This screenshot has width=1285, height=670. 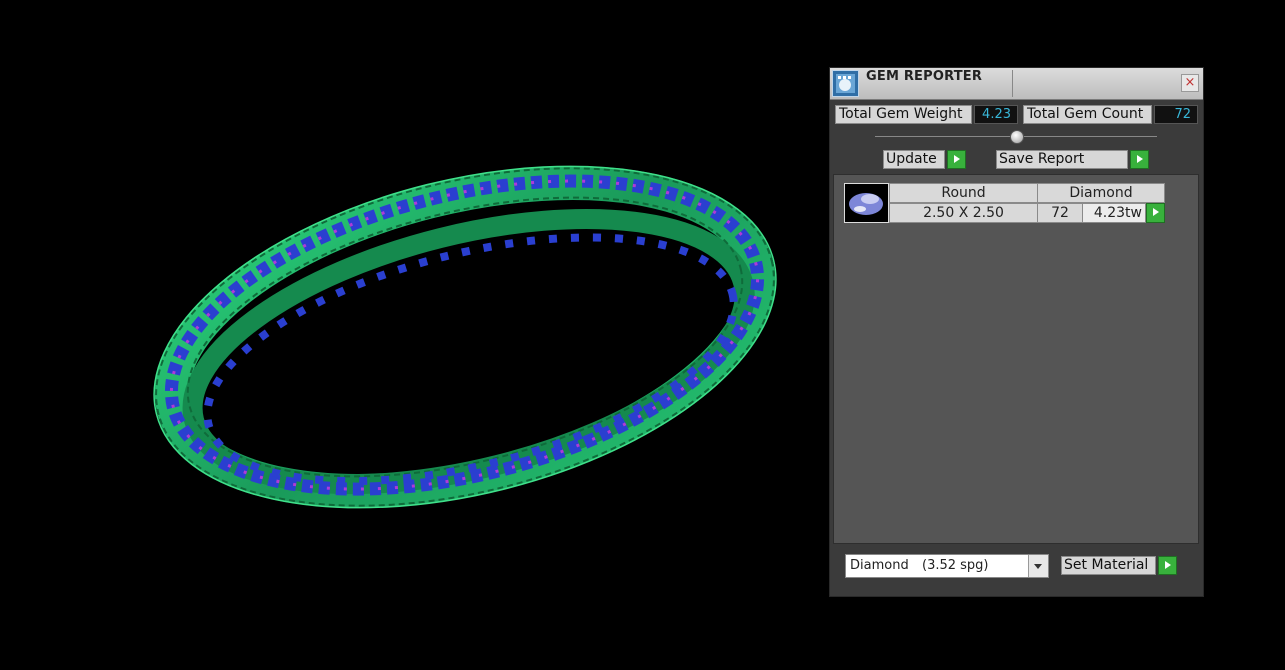 I want to click on title-bar: GEM REPORTER ×, so click(x=1016, y=84).